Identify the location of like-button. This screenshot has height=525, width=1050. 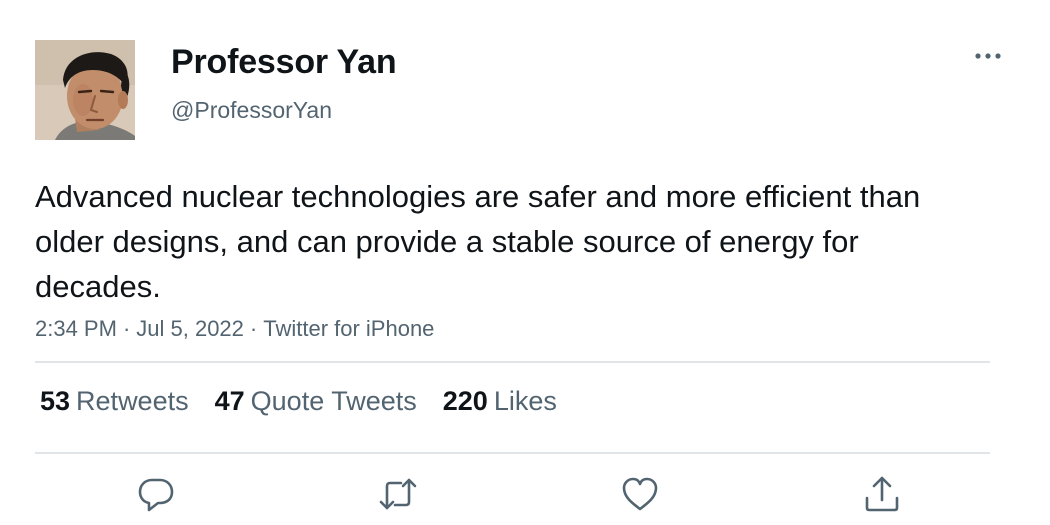
(640, 494).